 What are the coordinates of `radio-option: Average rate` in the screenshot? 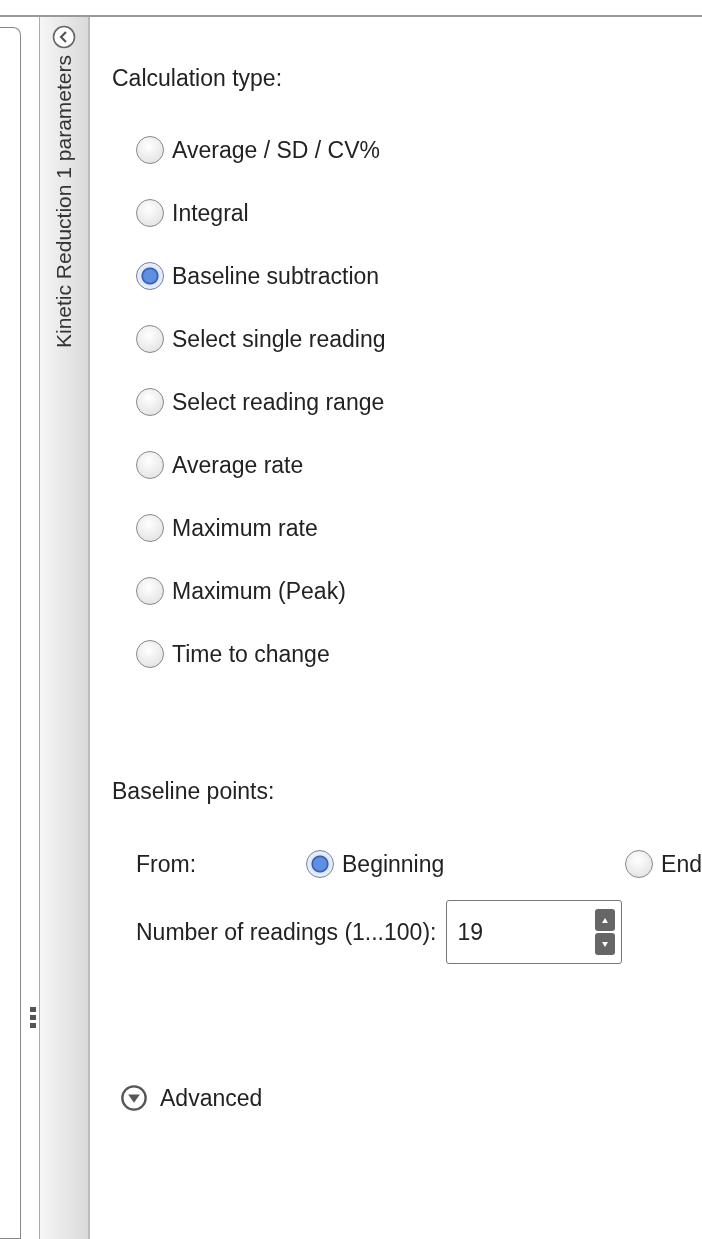 It's located at (220, 465).